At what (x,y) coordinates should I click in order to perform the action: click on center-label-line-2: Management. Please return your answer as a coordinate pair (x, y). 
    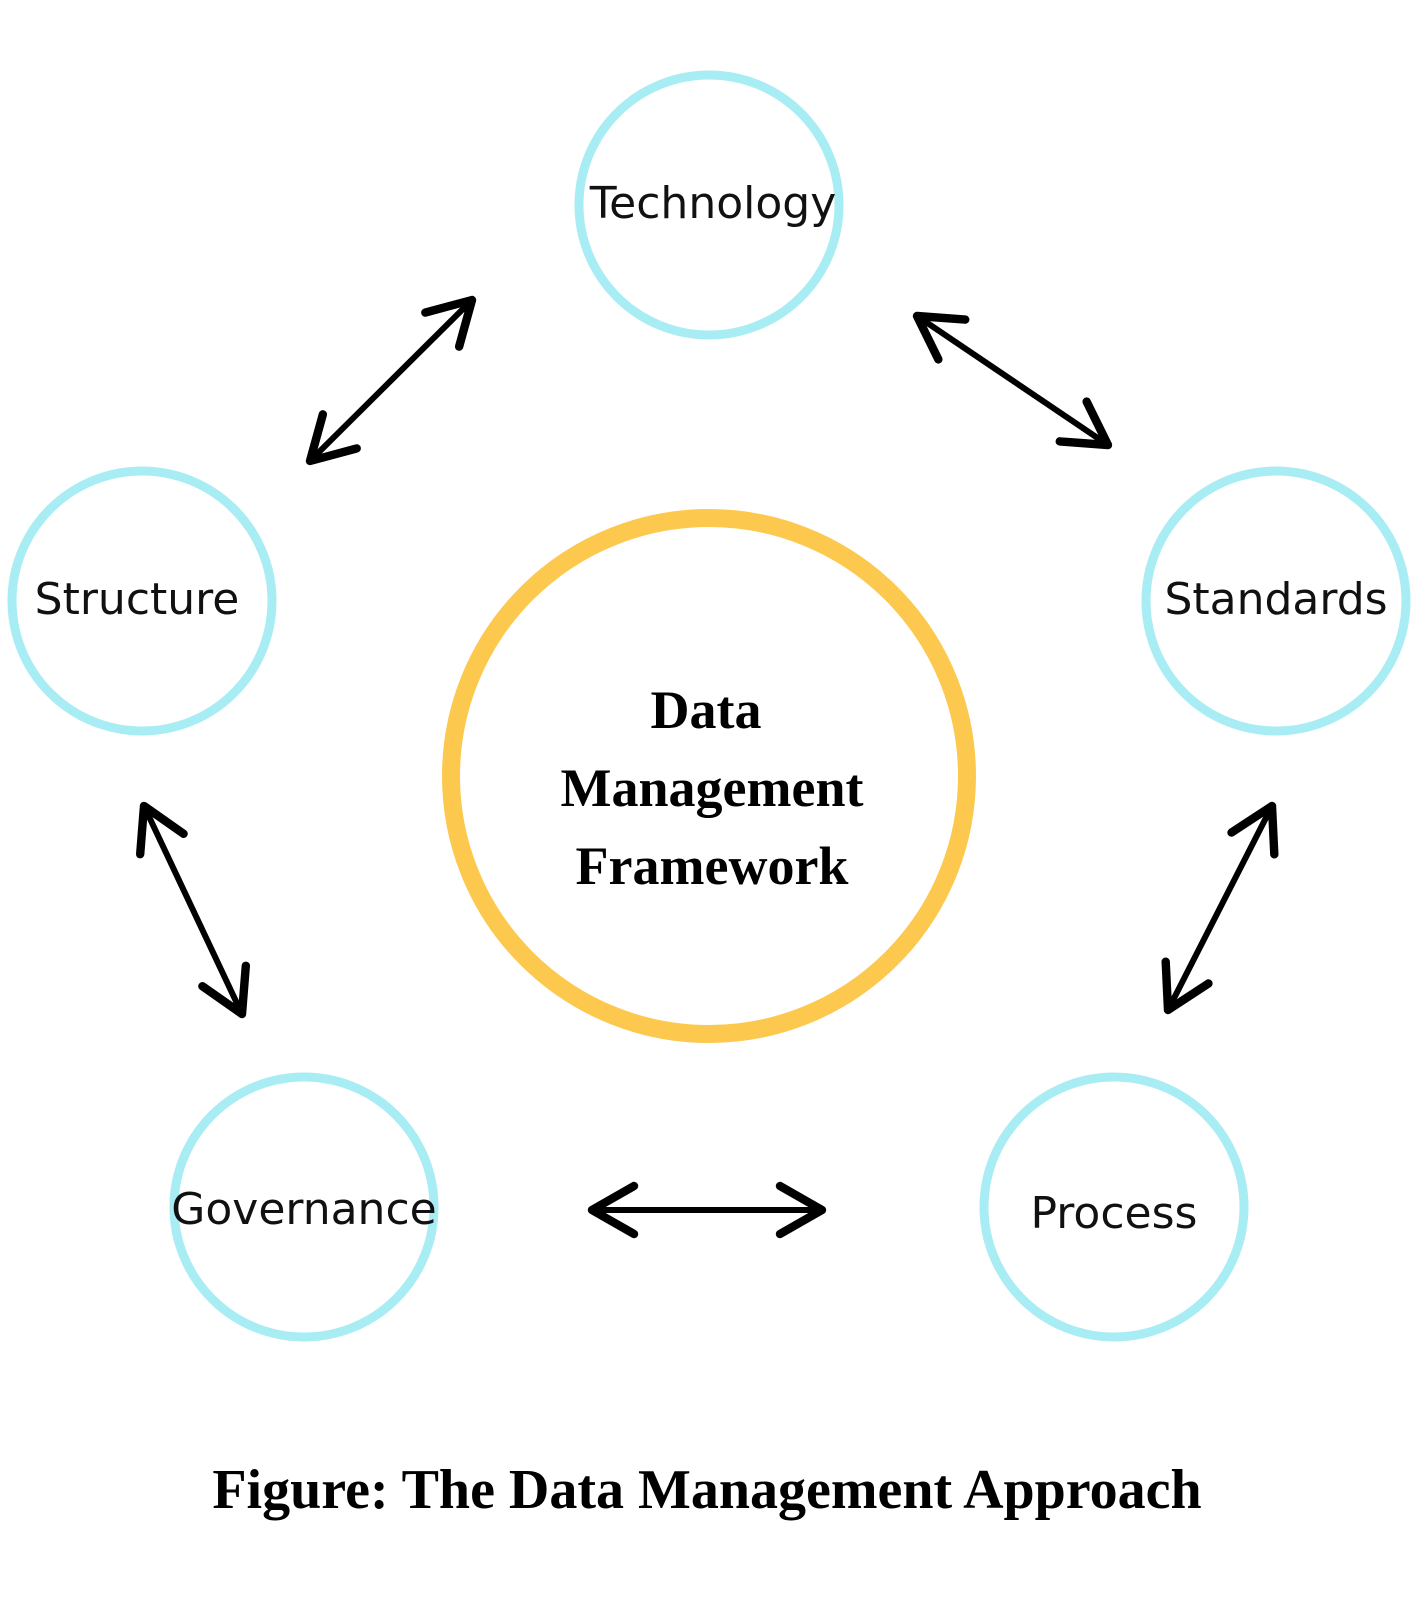
    Looking at the image, I should click on (712, 788).